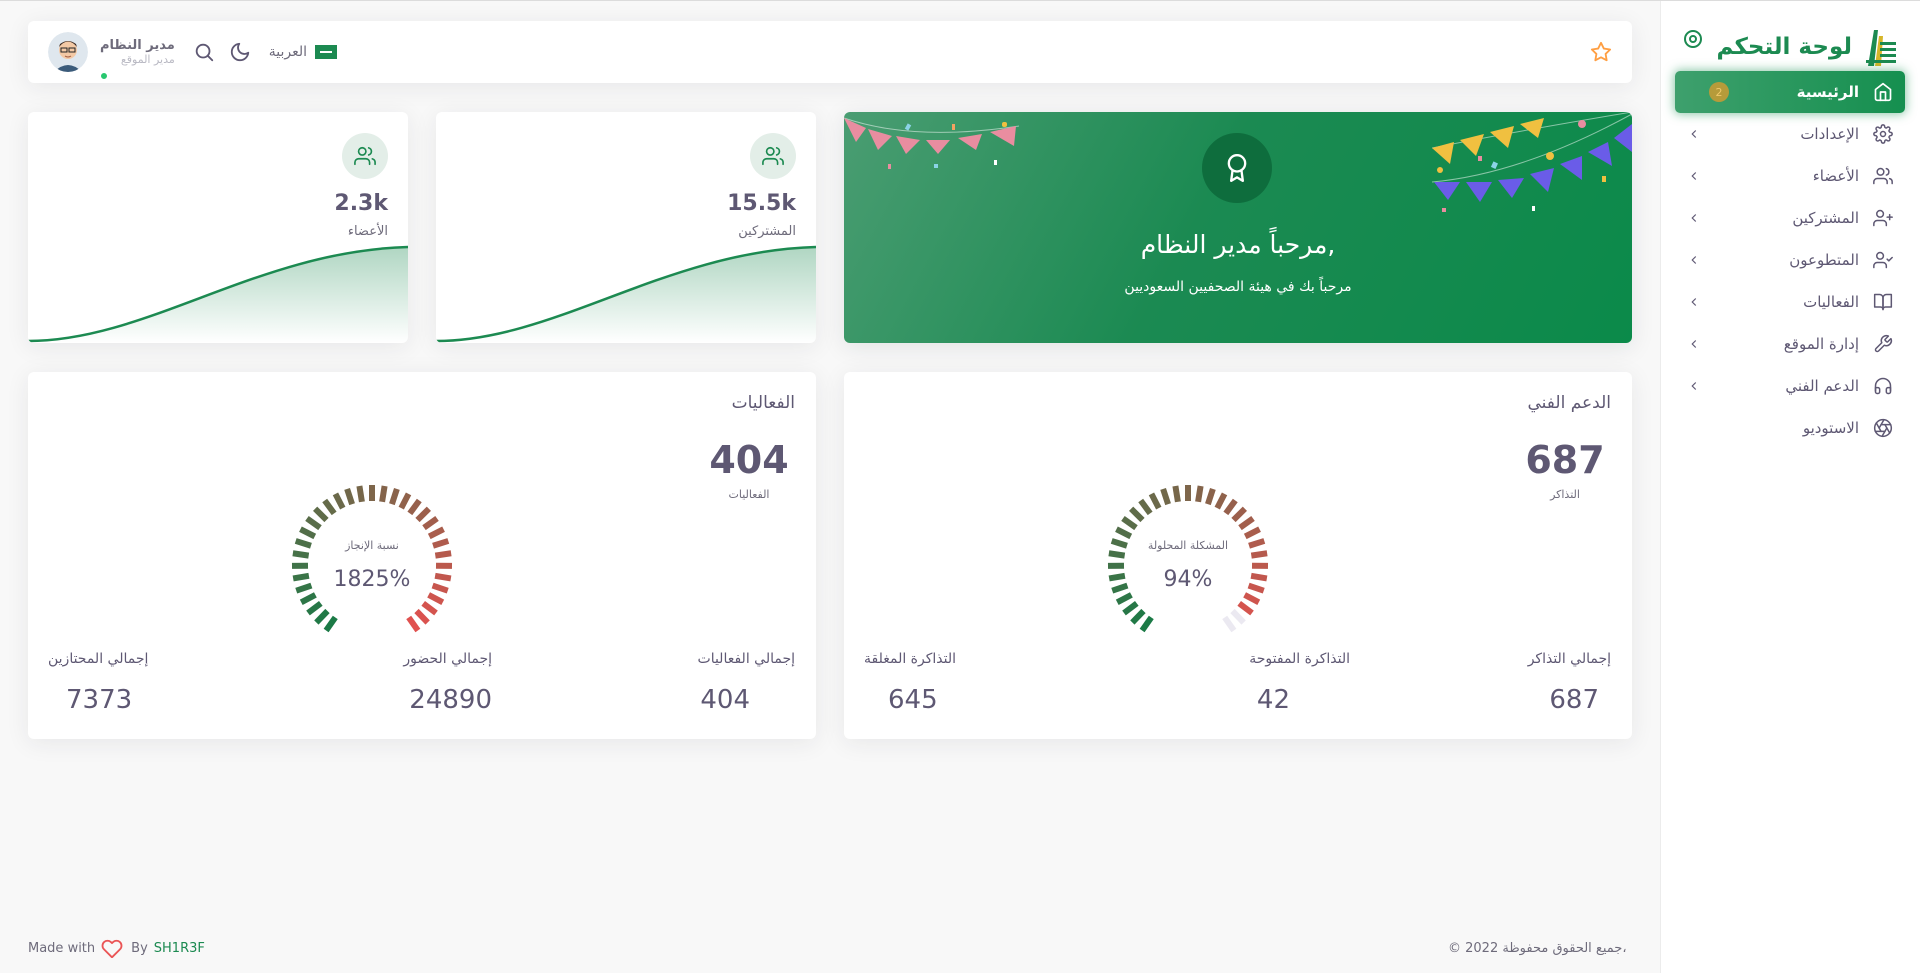  Describe the element at coordinates (1790, 176) in the screenshot. I see `sidebar-item-members: الأعضاء` at that location.